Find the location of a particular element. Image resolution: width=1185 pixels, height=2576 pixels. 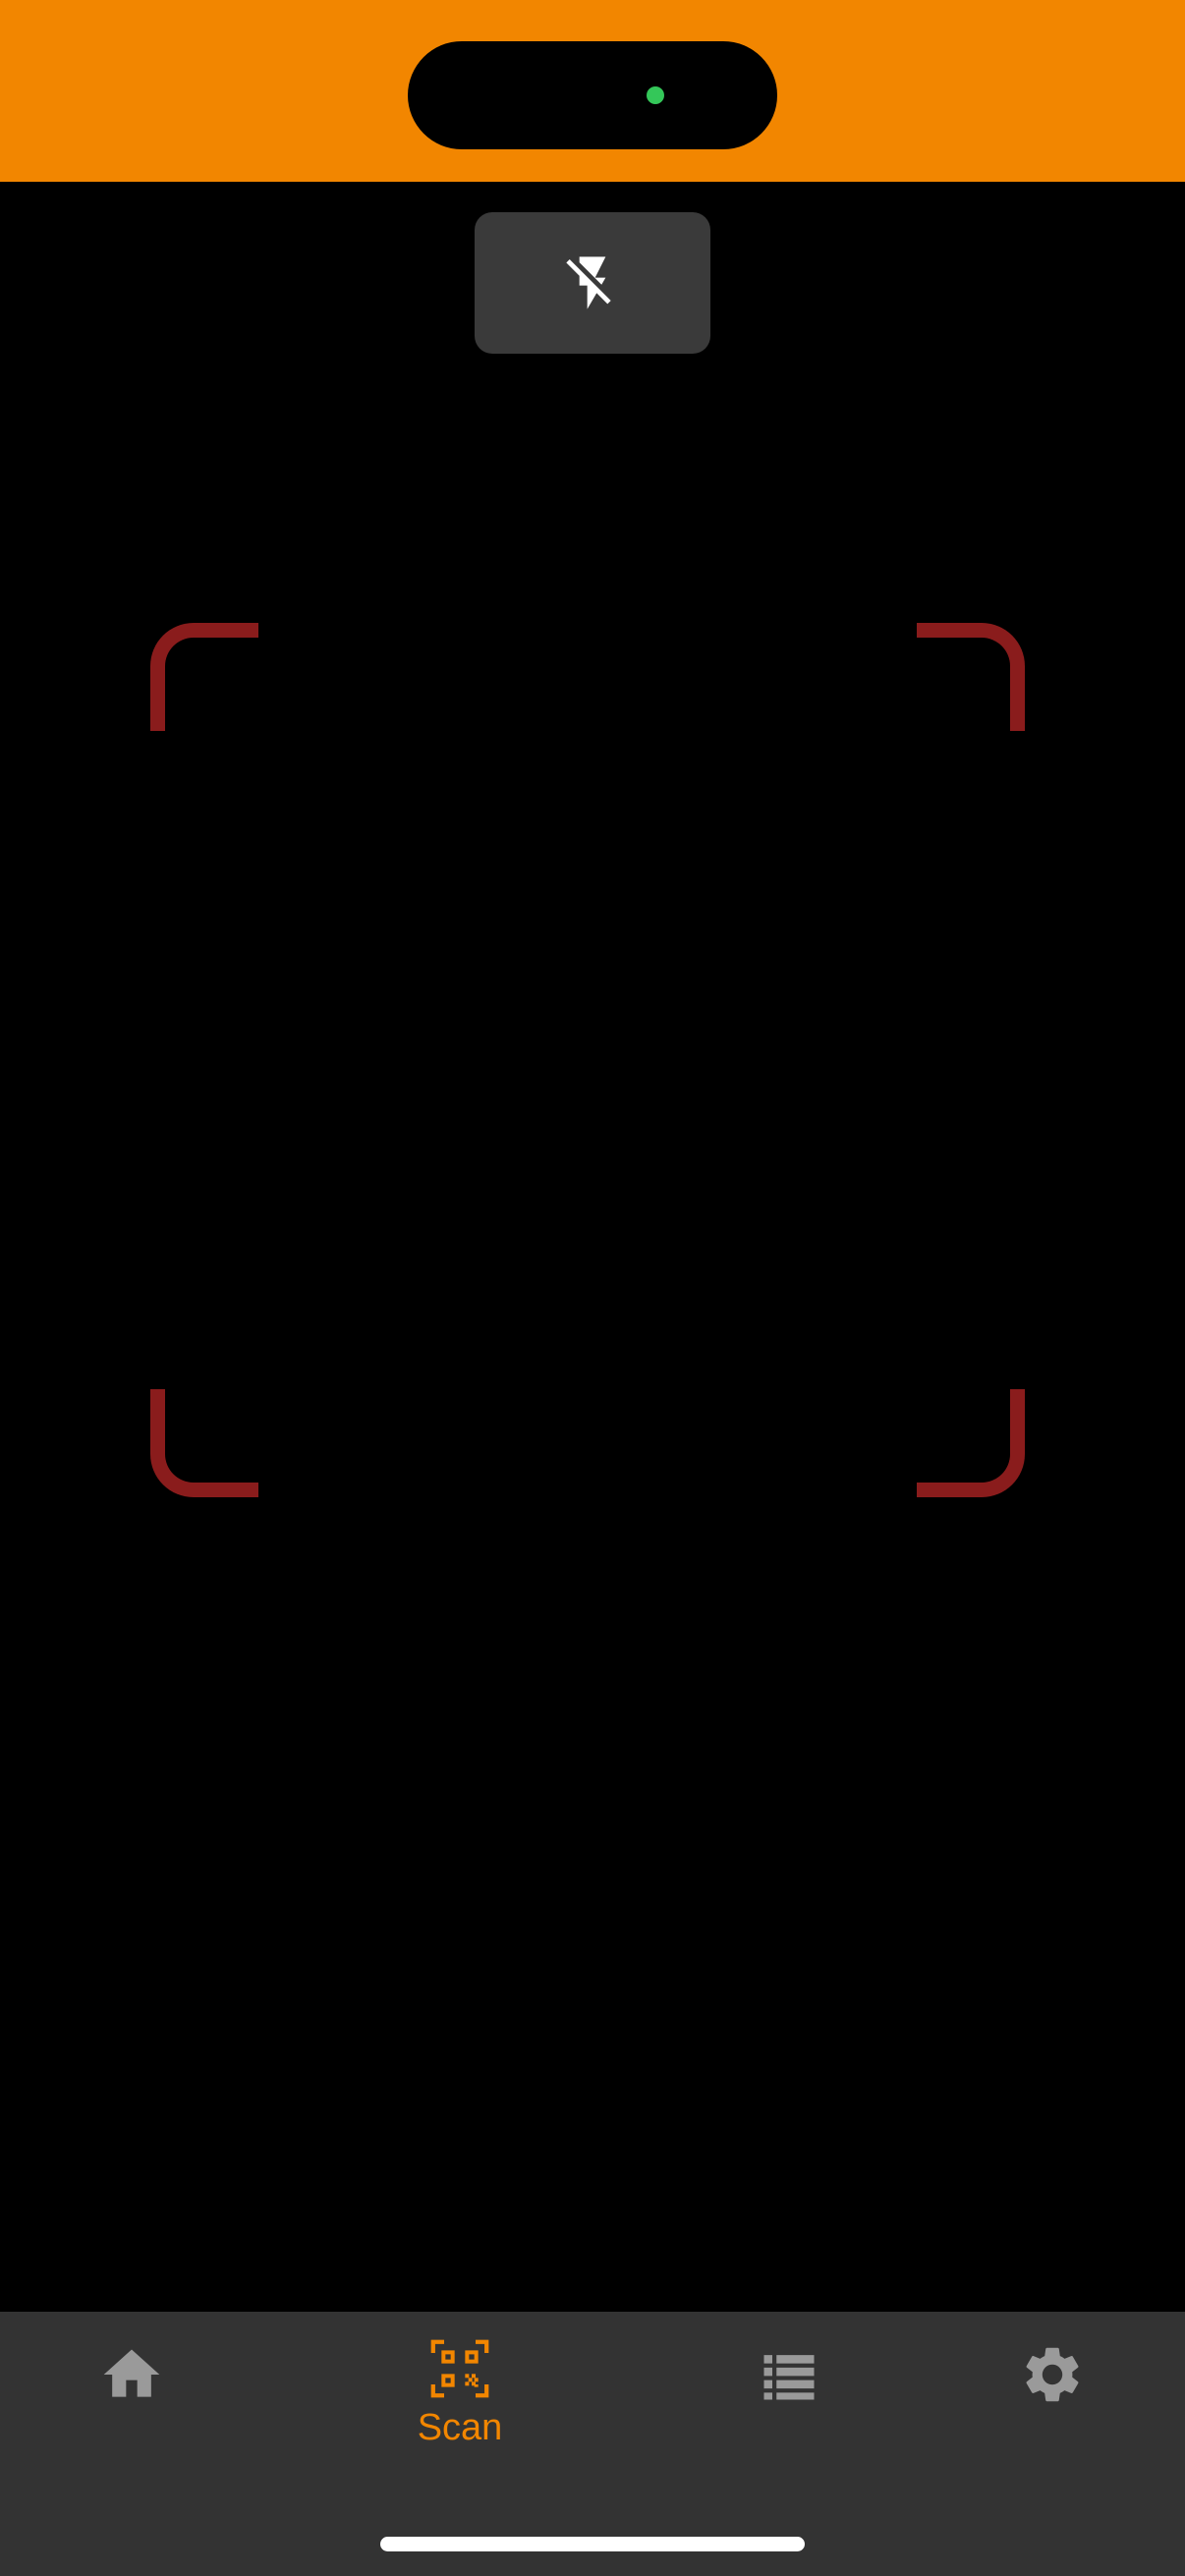

viewfinder-corner-top-right is located at coordinates (971, 677).